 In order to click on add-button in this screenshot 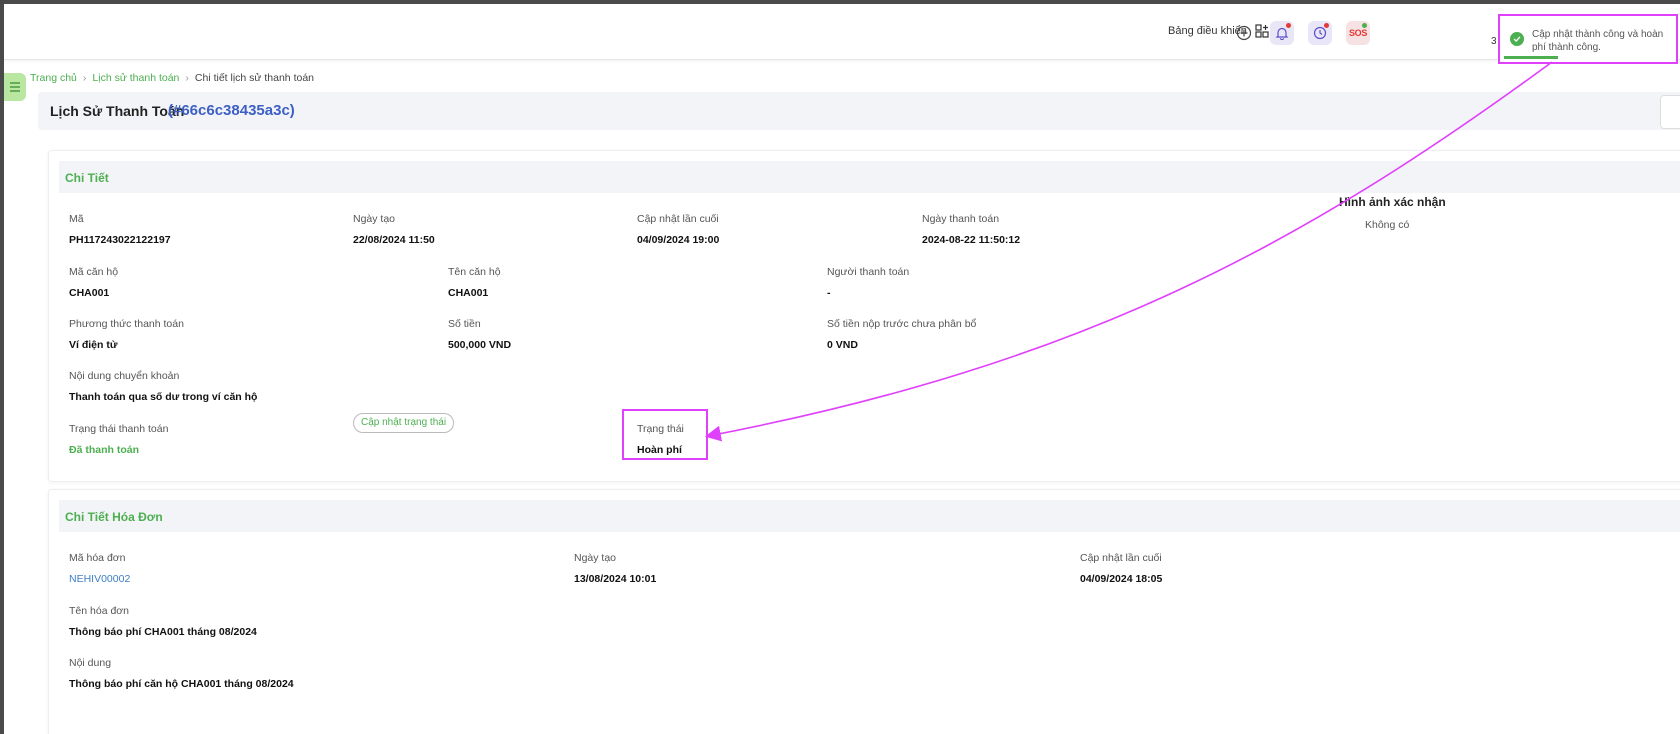, I will do `click(1244, 33)`.